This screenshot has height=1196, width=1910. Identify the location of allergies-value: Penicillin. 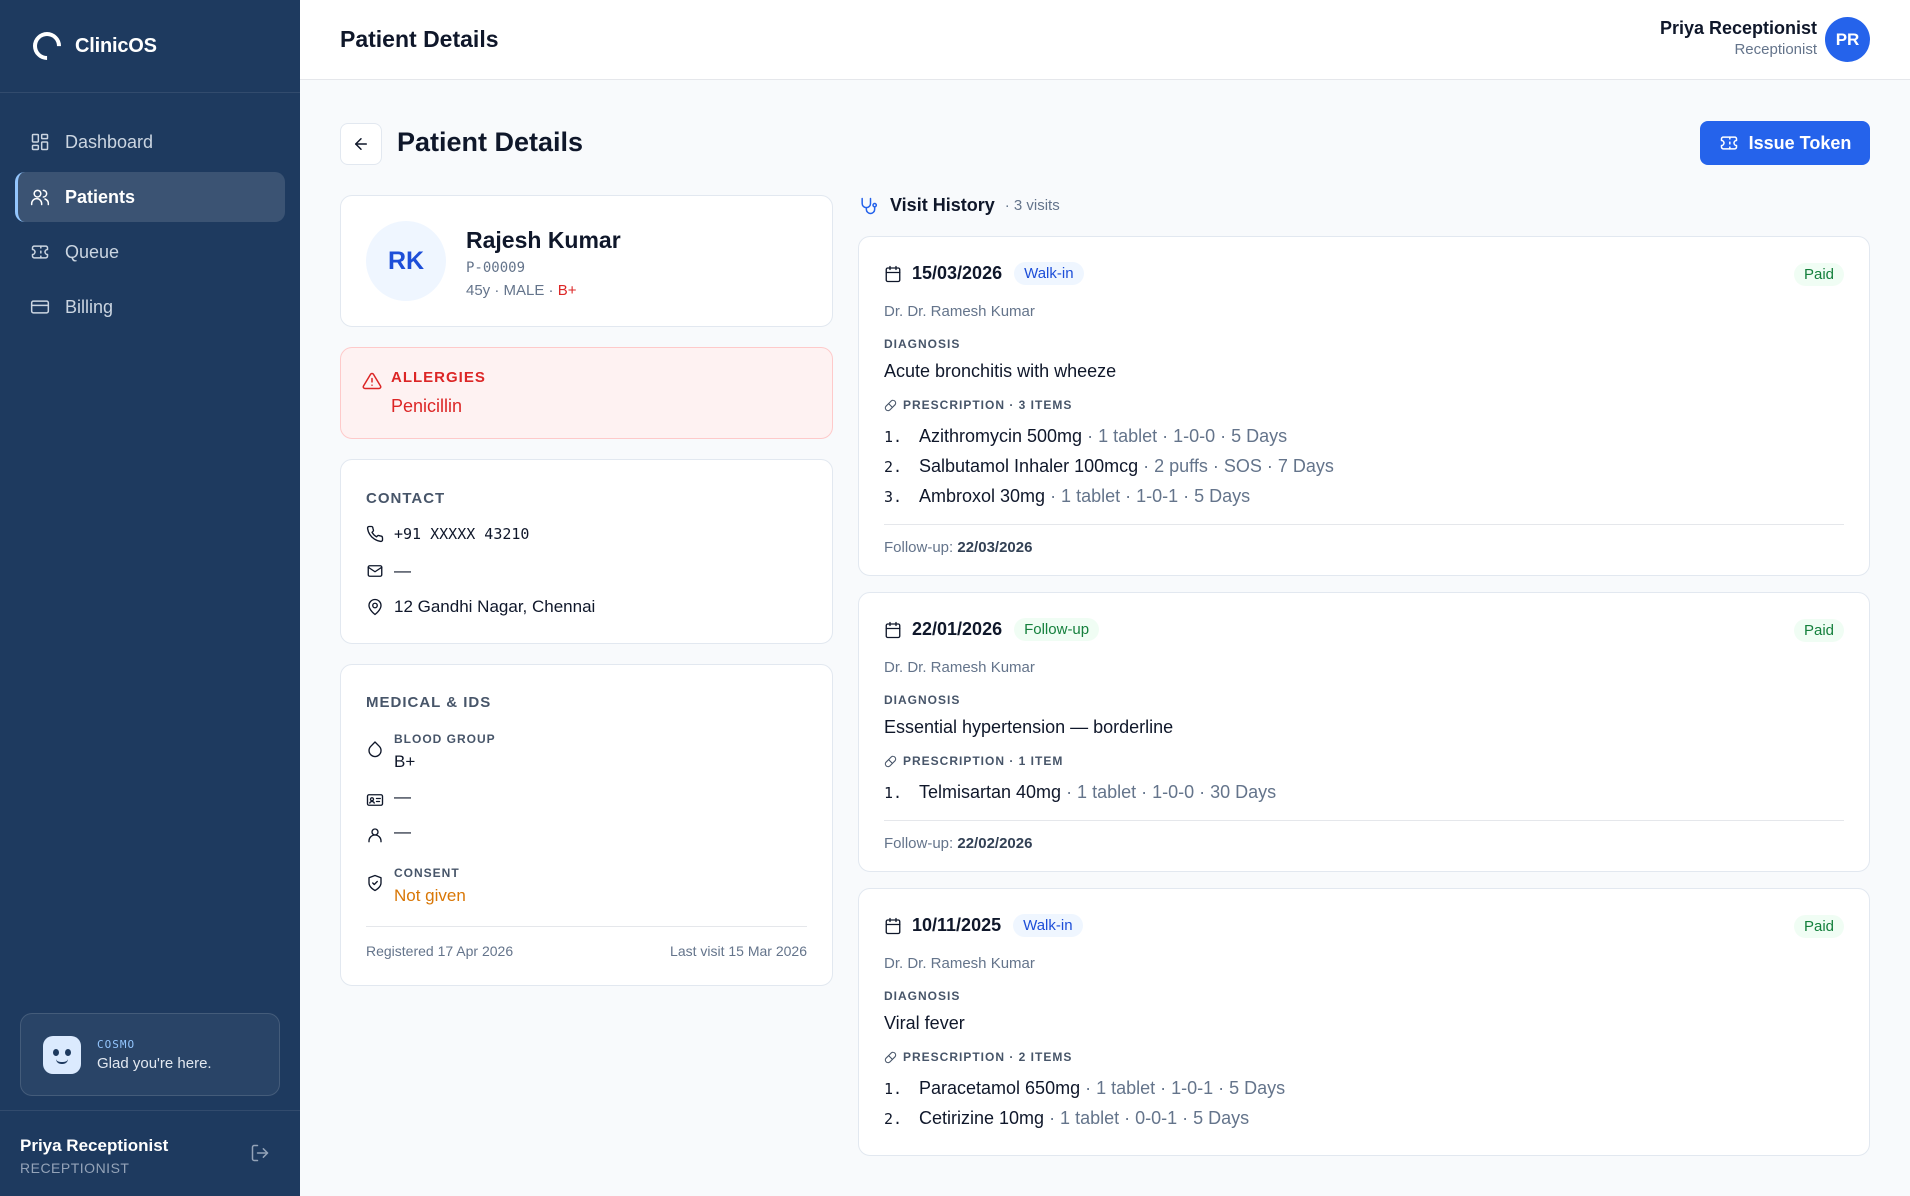
(427, 406).